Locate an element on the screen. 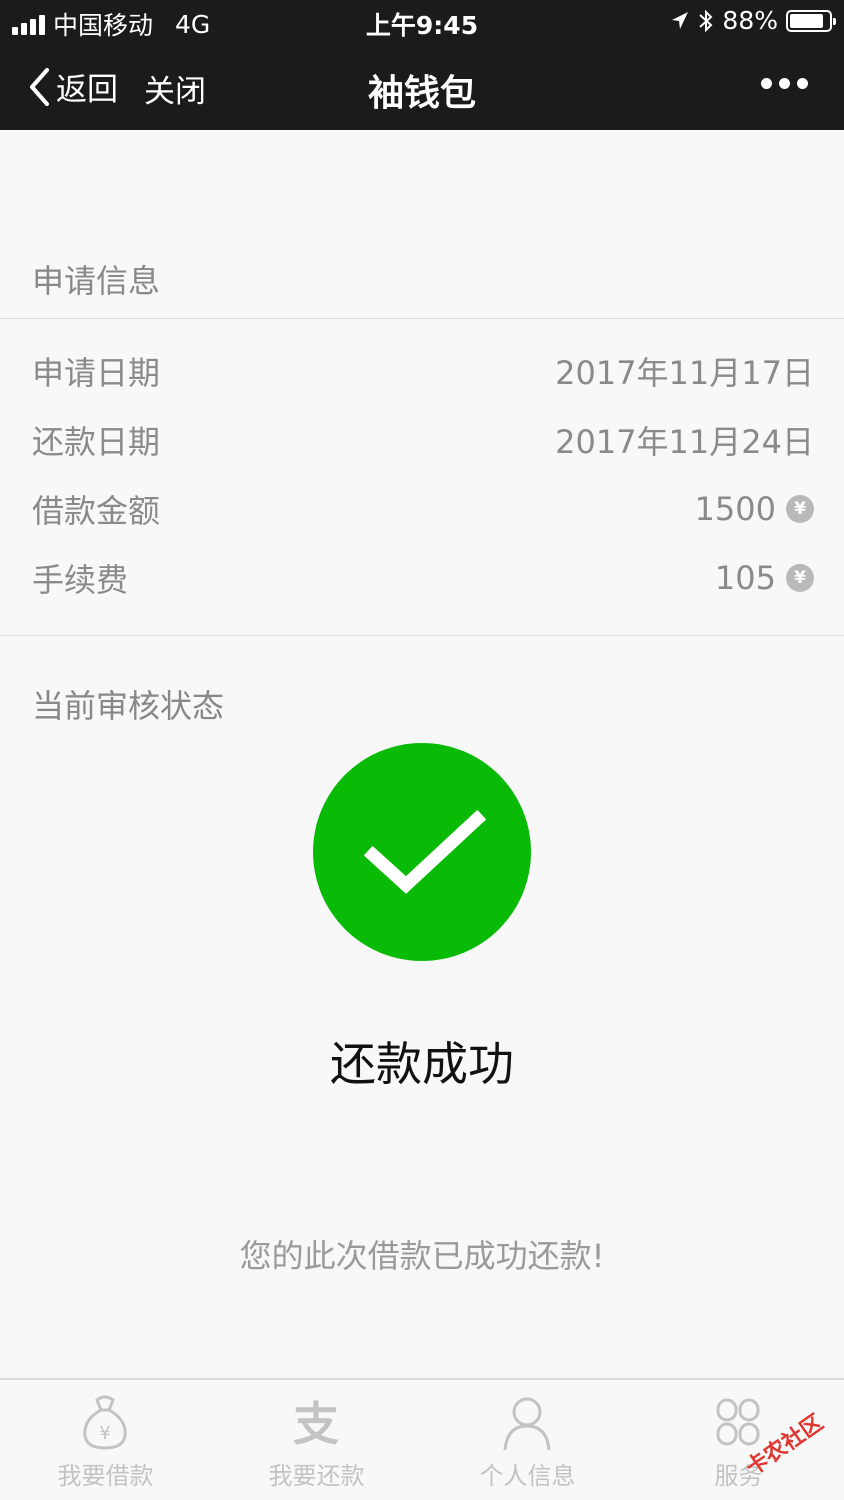  row-label: 还款日期 is located at coordinates (96, 442).